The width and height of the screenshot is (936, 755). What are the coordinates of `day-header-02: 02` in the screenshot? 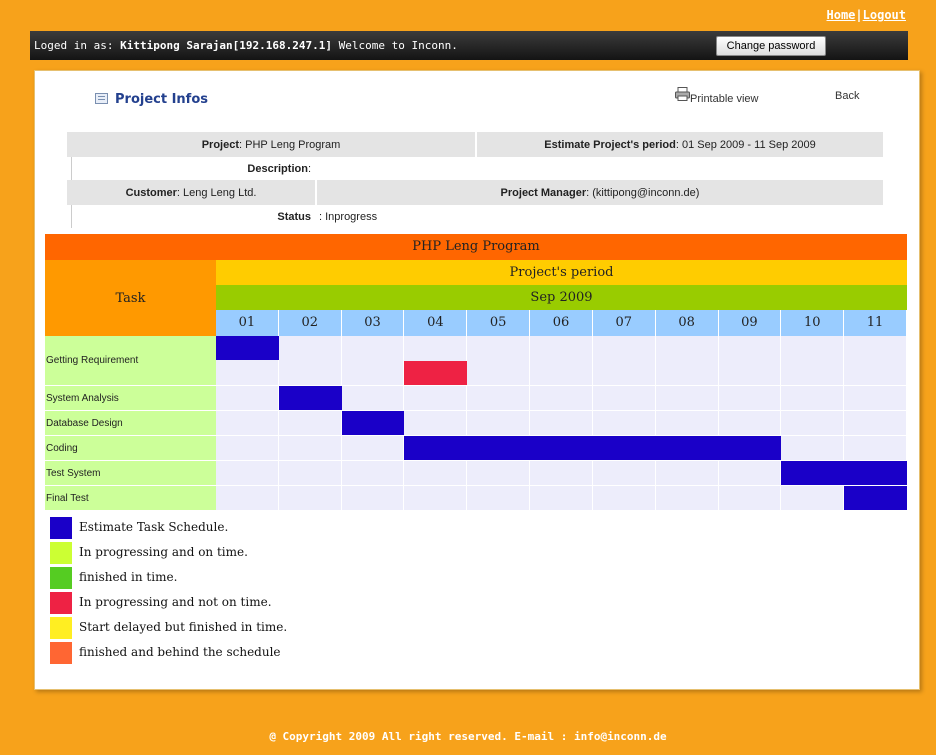 It's located at (310, 323).